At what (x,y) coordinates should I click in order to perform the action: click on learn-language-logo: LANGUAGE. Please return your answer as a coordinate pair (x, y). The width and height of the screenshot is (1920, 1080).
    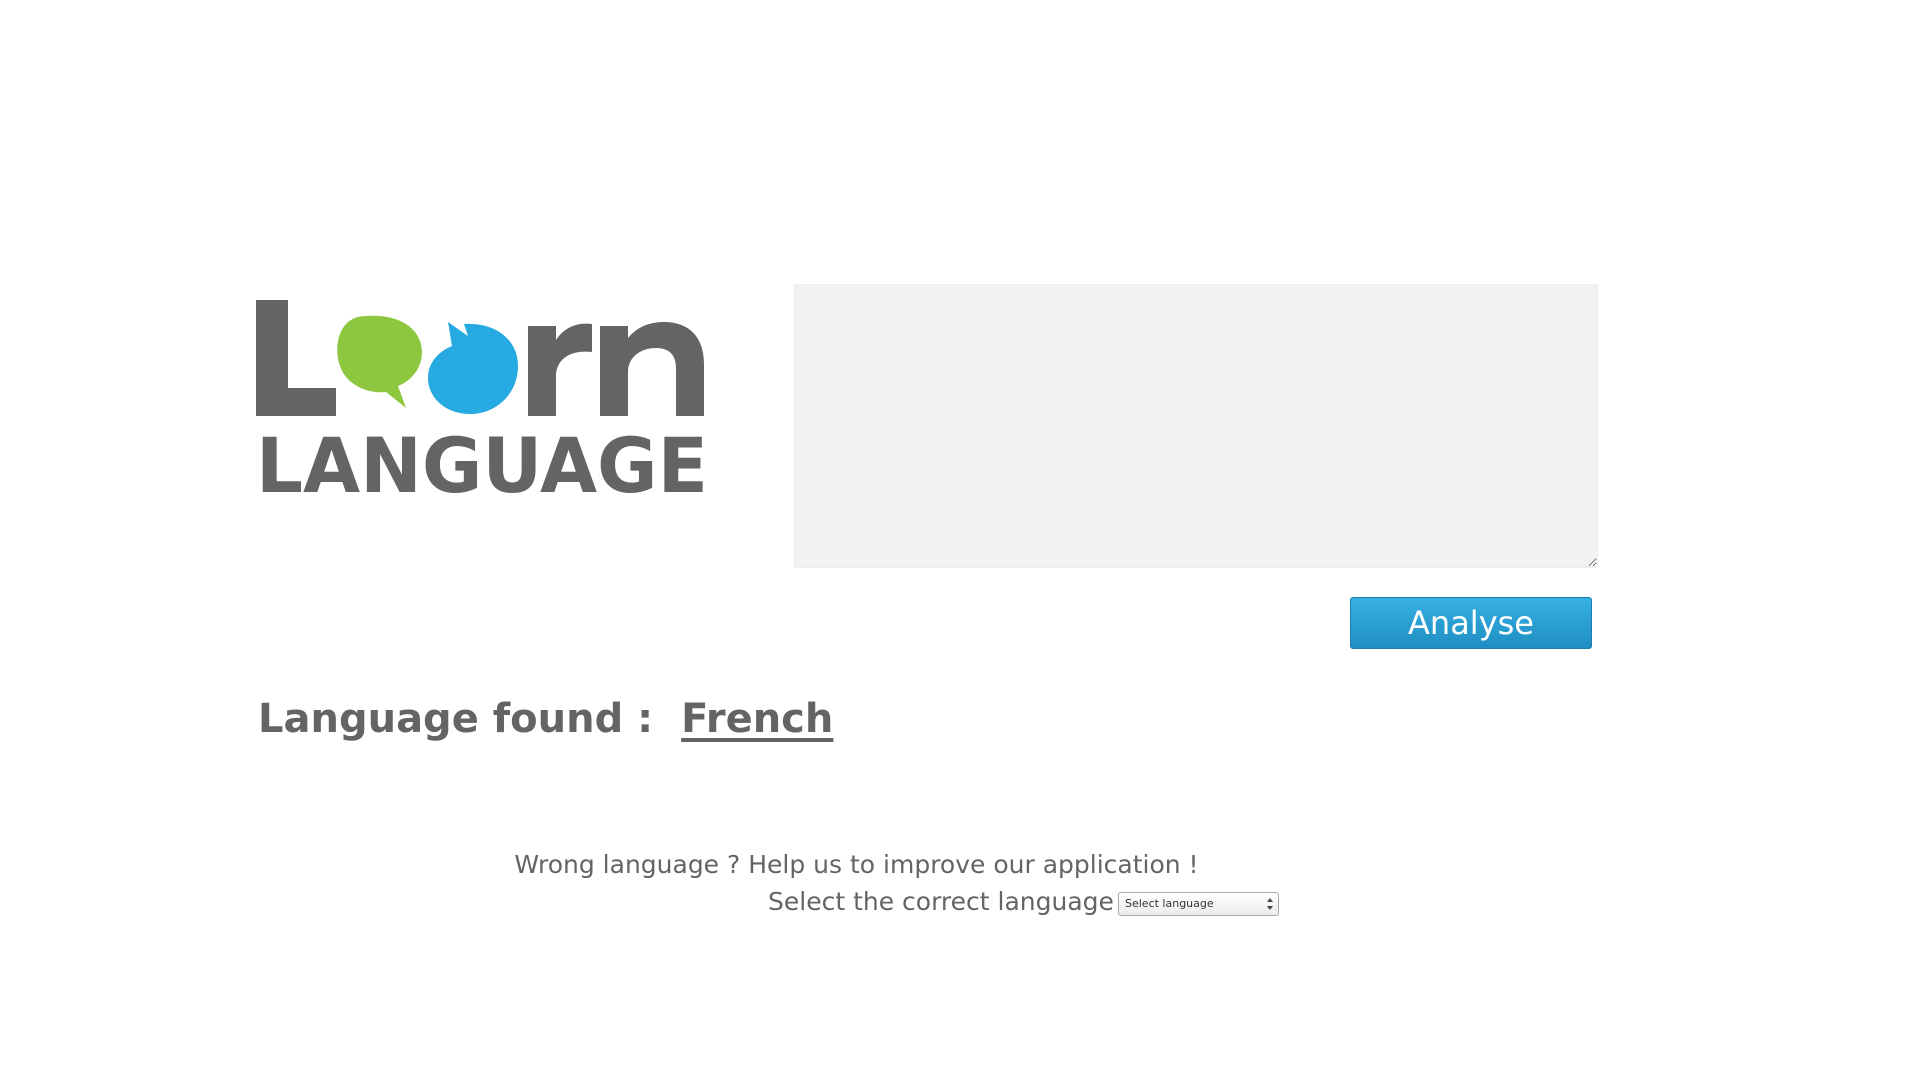
    Looking at the image, I should click on (486, 396).